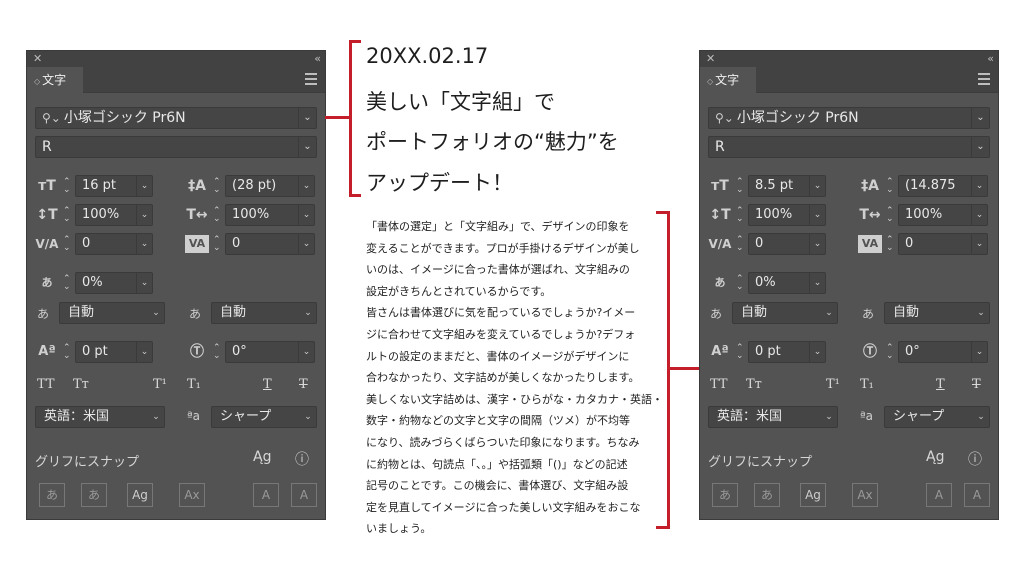  What do you see at coordinates (114, 186) in the screenshot?
I see `font-size-field: 16 pt ⌄` at bounding box center [114, 186].